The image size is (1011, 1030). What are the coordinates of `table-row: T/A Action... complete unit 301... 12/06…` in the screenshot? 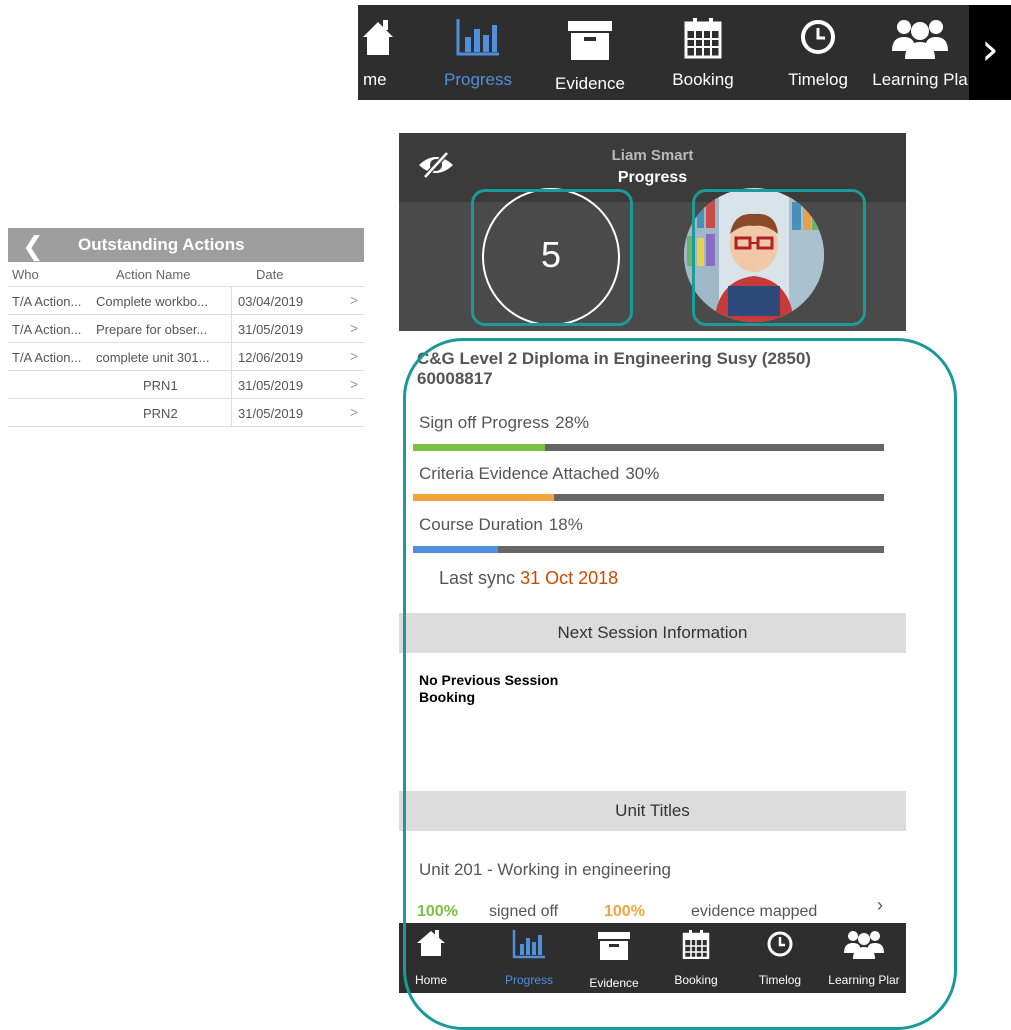 It's located at (186, 356).